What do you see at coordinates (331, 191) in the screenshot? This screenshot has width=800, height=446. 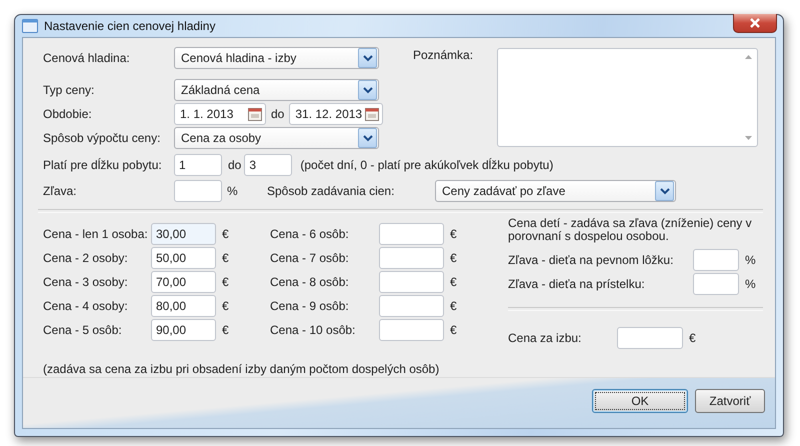 I see `field-label: Spôsob zadávania cien:` at bounding box center [331, 191].